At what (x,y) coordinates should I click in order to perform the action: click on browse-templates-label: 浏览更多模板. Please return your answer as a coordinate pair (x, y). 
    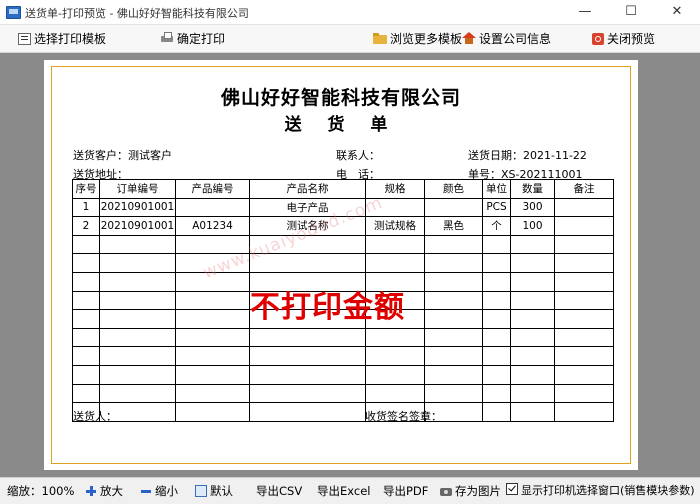
    Looking at the image, I should click on (426, 39).